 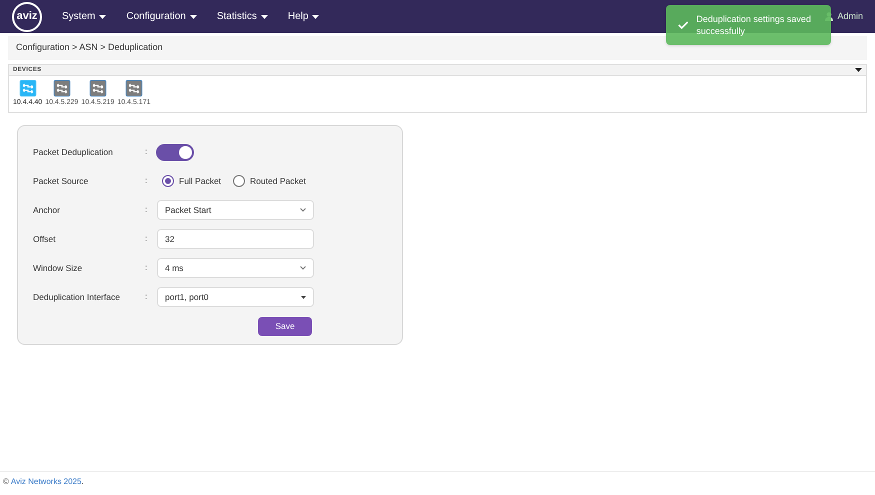 I want to click on field-label: Packet Deduplication, so click(x=73, y=152).